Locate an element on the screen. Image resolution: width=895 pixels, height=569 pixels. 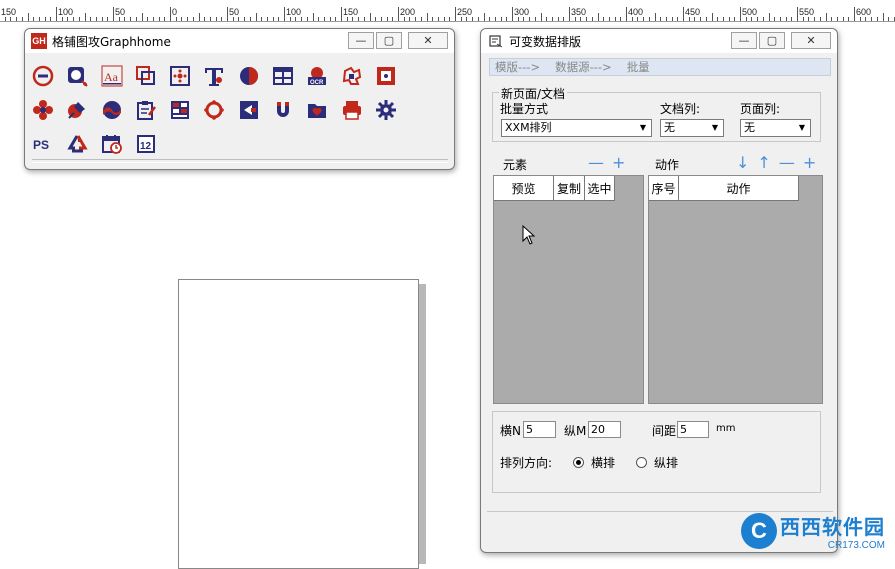
remove-action-button: — is located at coordinates (787, 162).